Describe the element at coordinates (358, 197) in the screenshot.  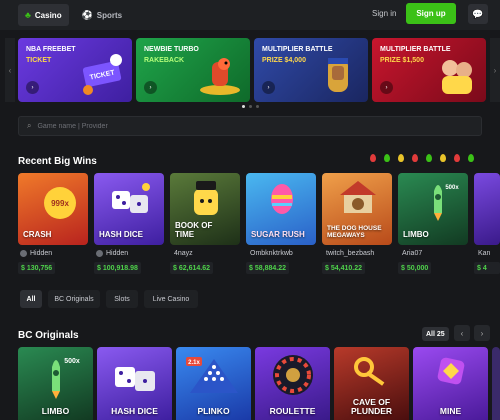
I see `dog-house-icon` at that location.